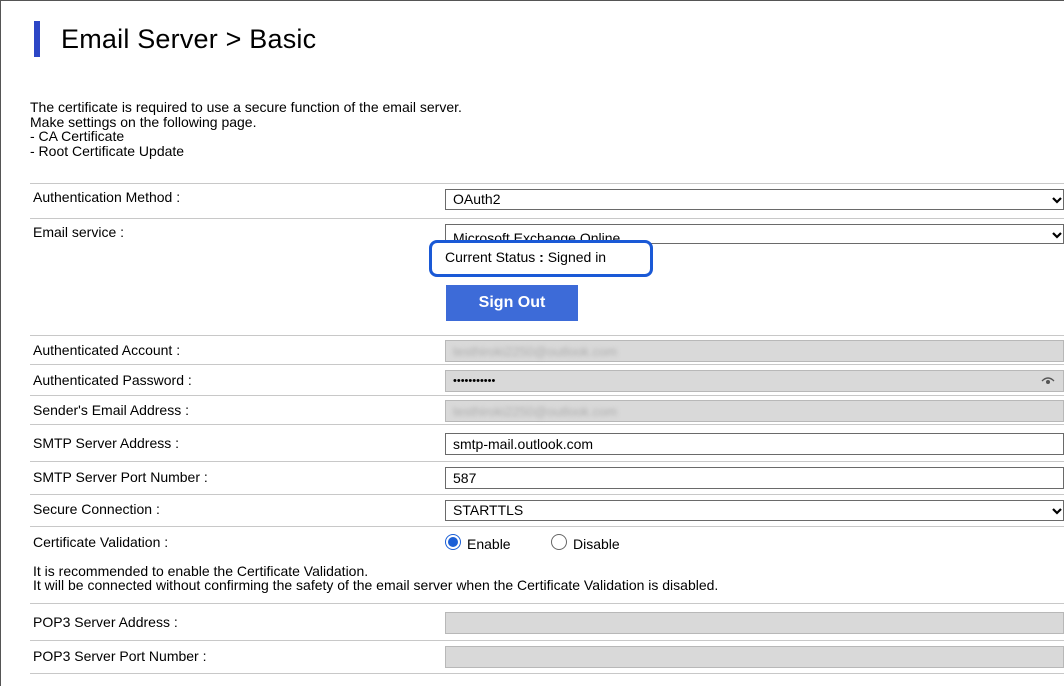 The height and width of the screenshot is (686, 1064). What do you see at coordinates (754, 623) in the screenshot?
I see `pop3-address-input` at bounding box center [754, 623].